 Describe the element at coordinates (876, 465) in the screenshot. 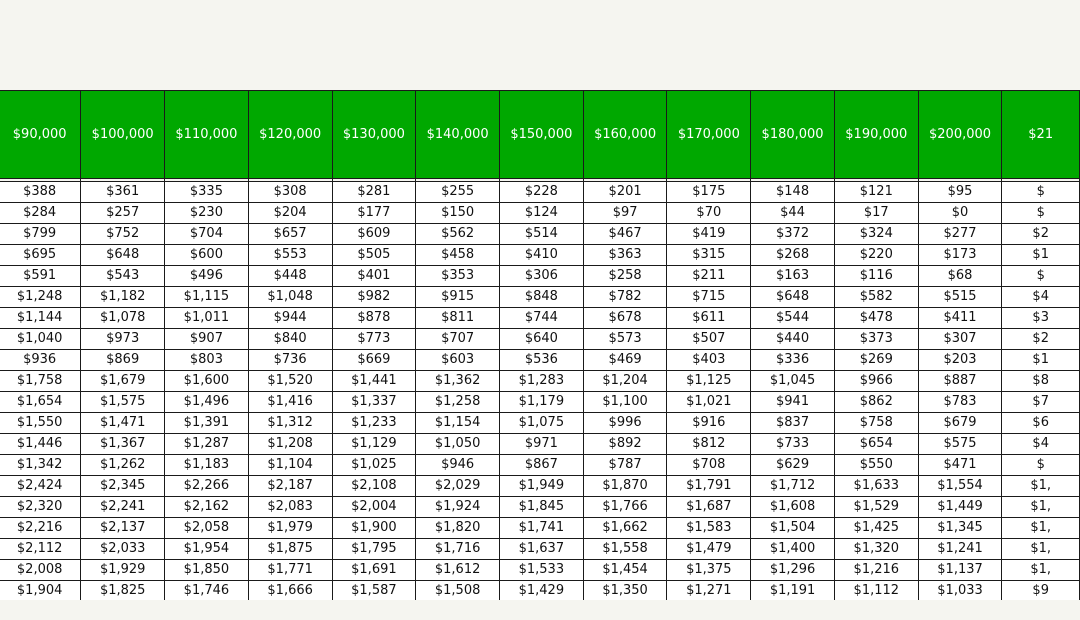

I see `table-cell: $550` at that location.